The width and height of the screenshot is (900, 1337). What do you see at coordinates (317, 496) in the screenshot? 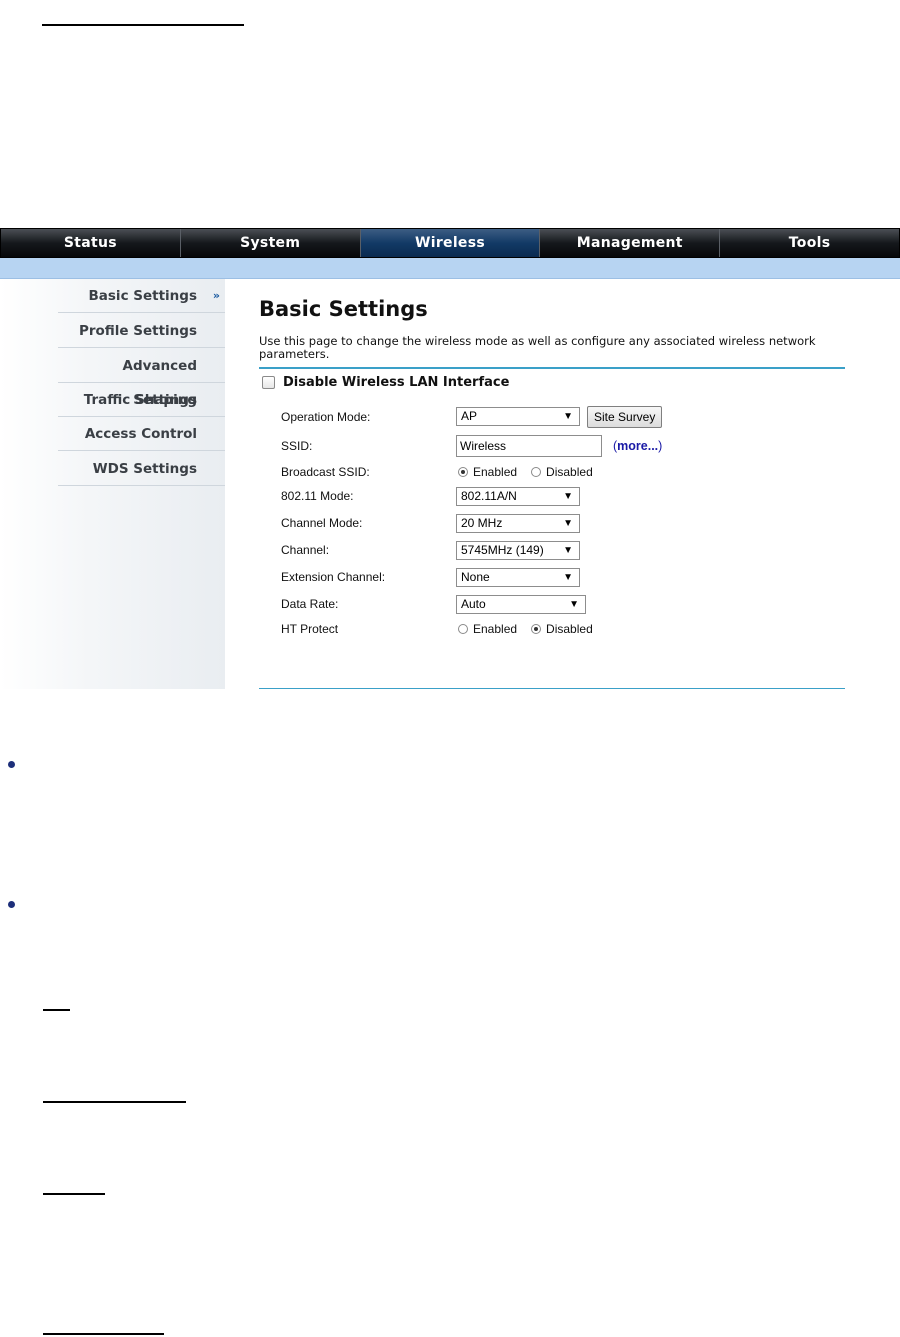
I see `mode-80211-label: 802.11 Mode:` at bounding box center [317, 496].